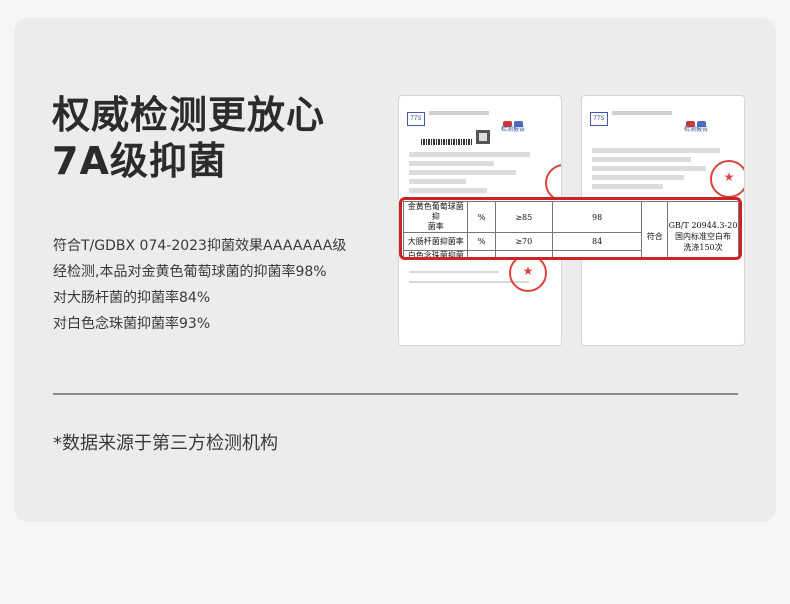  Describe the element at coordinates (447, 142) in the screenshot. I see `barcode` at that location.